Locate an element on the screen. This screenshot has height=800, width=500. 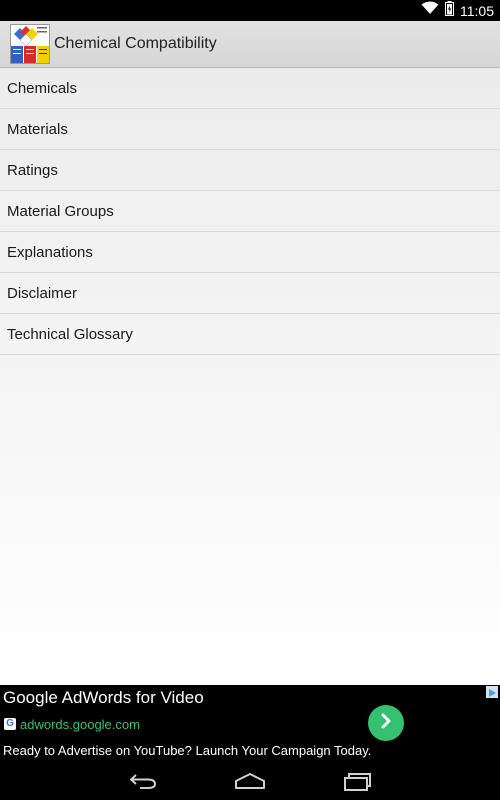
google-g-icon: G is located at coordinates (10, 724).